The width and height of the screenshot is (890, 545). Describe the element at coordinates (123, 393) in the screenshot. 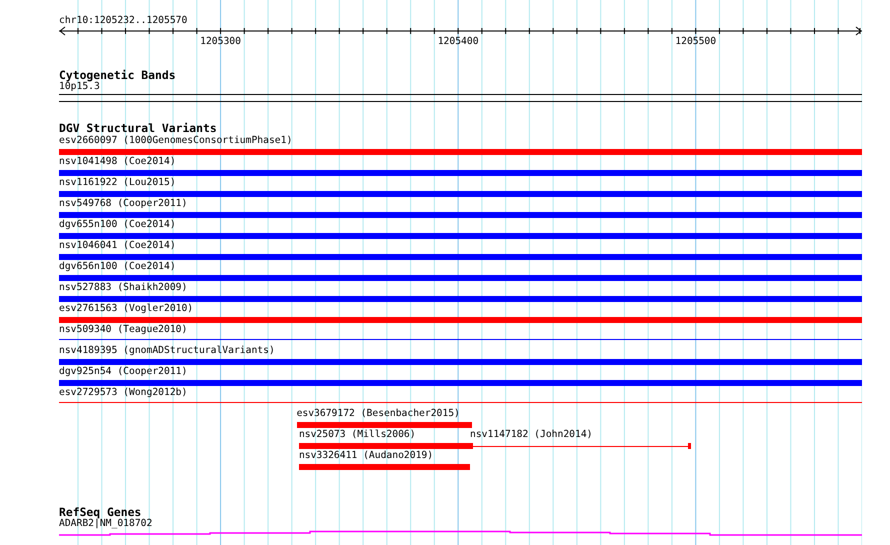

I see `variant-label: esv2729573 (Wong2012b)` at that location.